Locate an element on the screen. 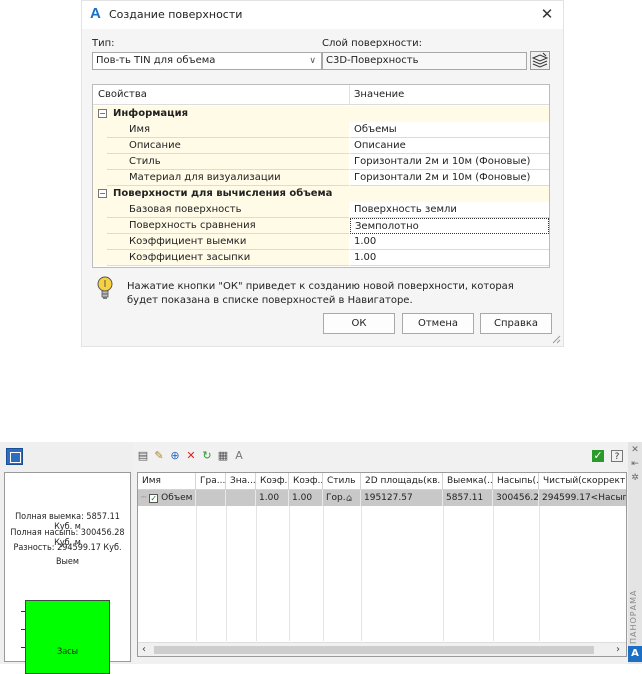 The width and height of the screenshot is (642, 674). layer-label: Слой поверхности: is located at coordinates (372, 43).